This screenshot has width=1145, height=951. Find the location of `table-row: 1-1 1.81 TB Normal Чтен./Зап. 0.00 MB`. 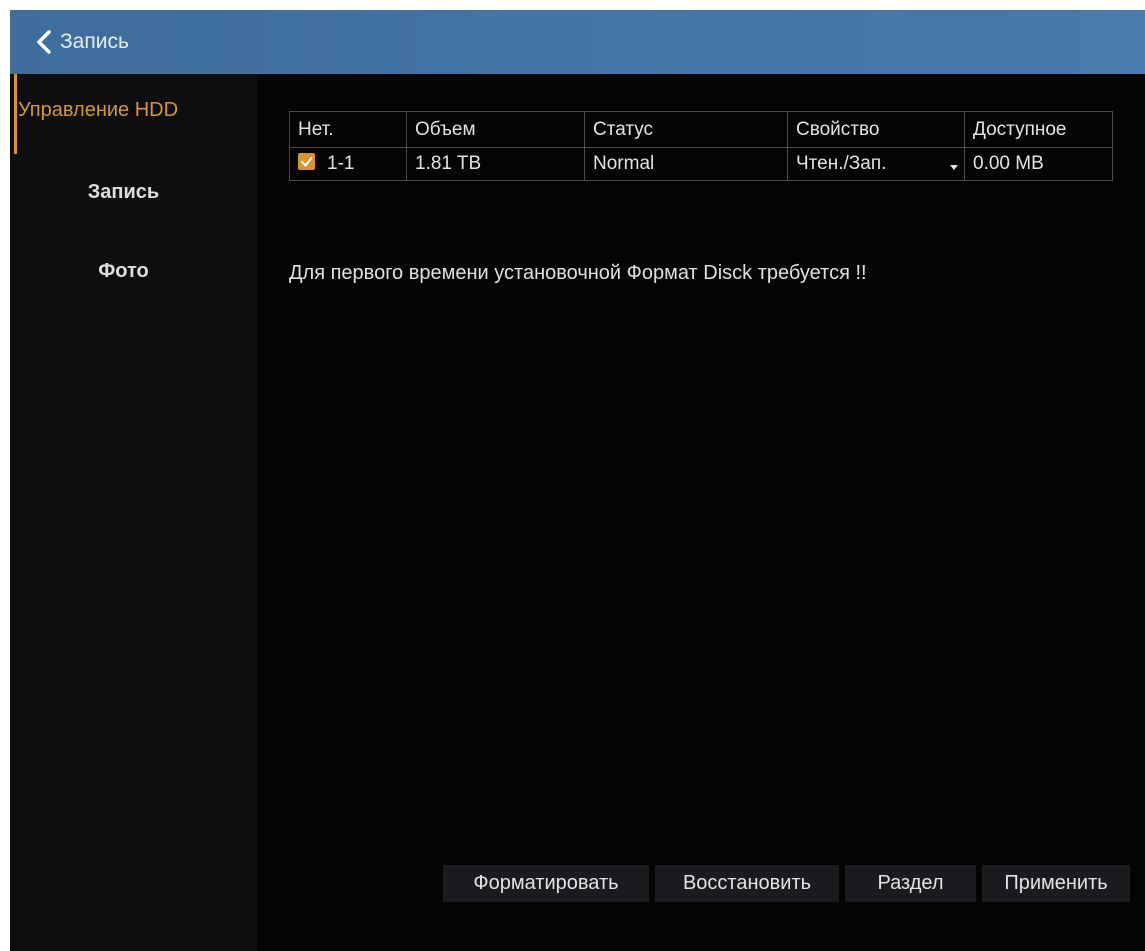

table-row: 1-1 1.81 TB Normal Чтен./Зап. 0.00 MB is located at coordinates (701, 164).